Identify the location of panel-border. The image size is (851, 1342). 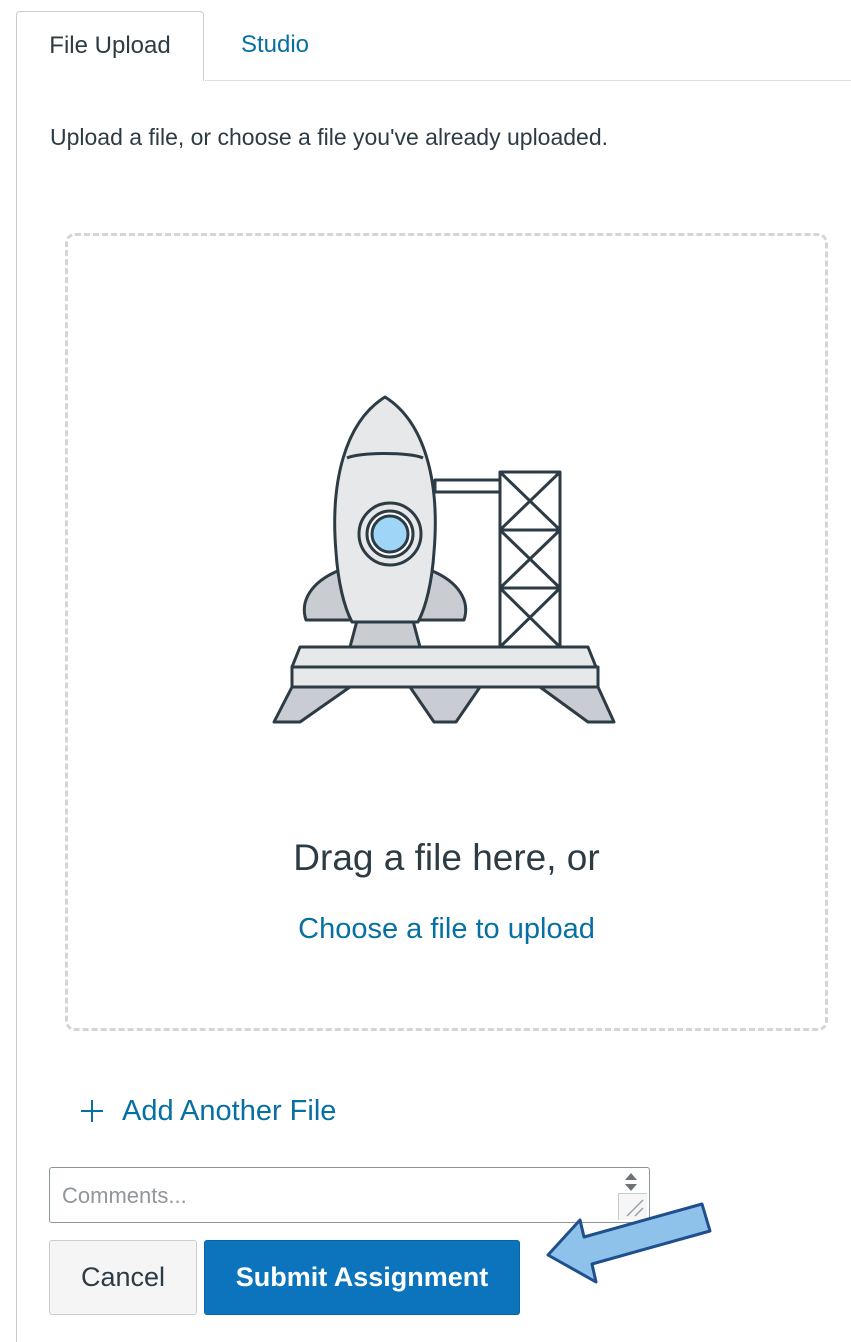
(16, 711).